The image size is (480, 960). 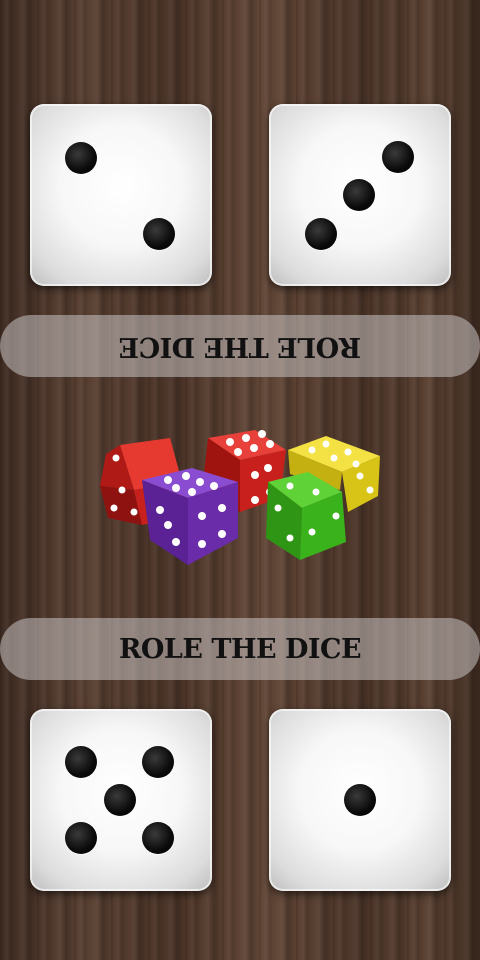 I want to click on roll-button-top: ROLE THE DICE, so click(x=240, y=346).